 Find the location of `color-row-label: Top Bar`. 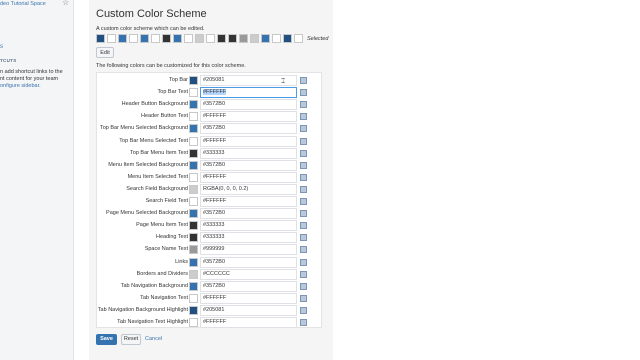

color-row-label: Top Bar is located at coordinates (178, 80).